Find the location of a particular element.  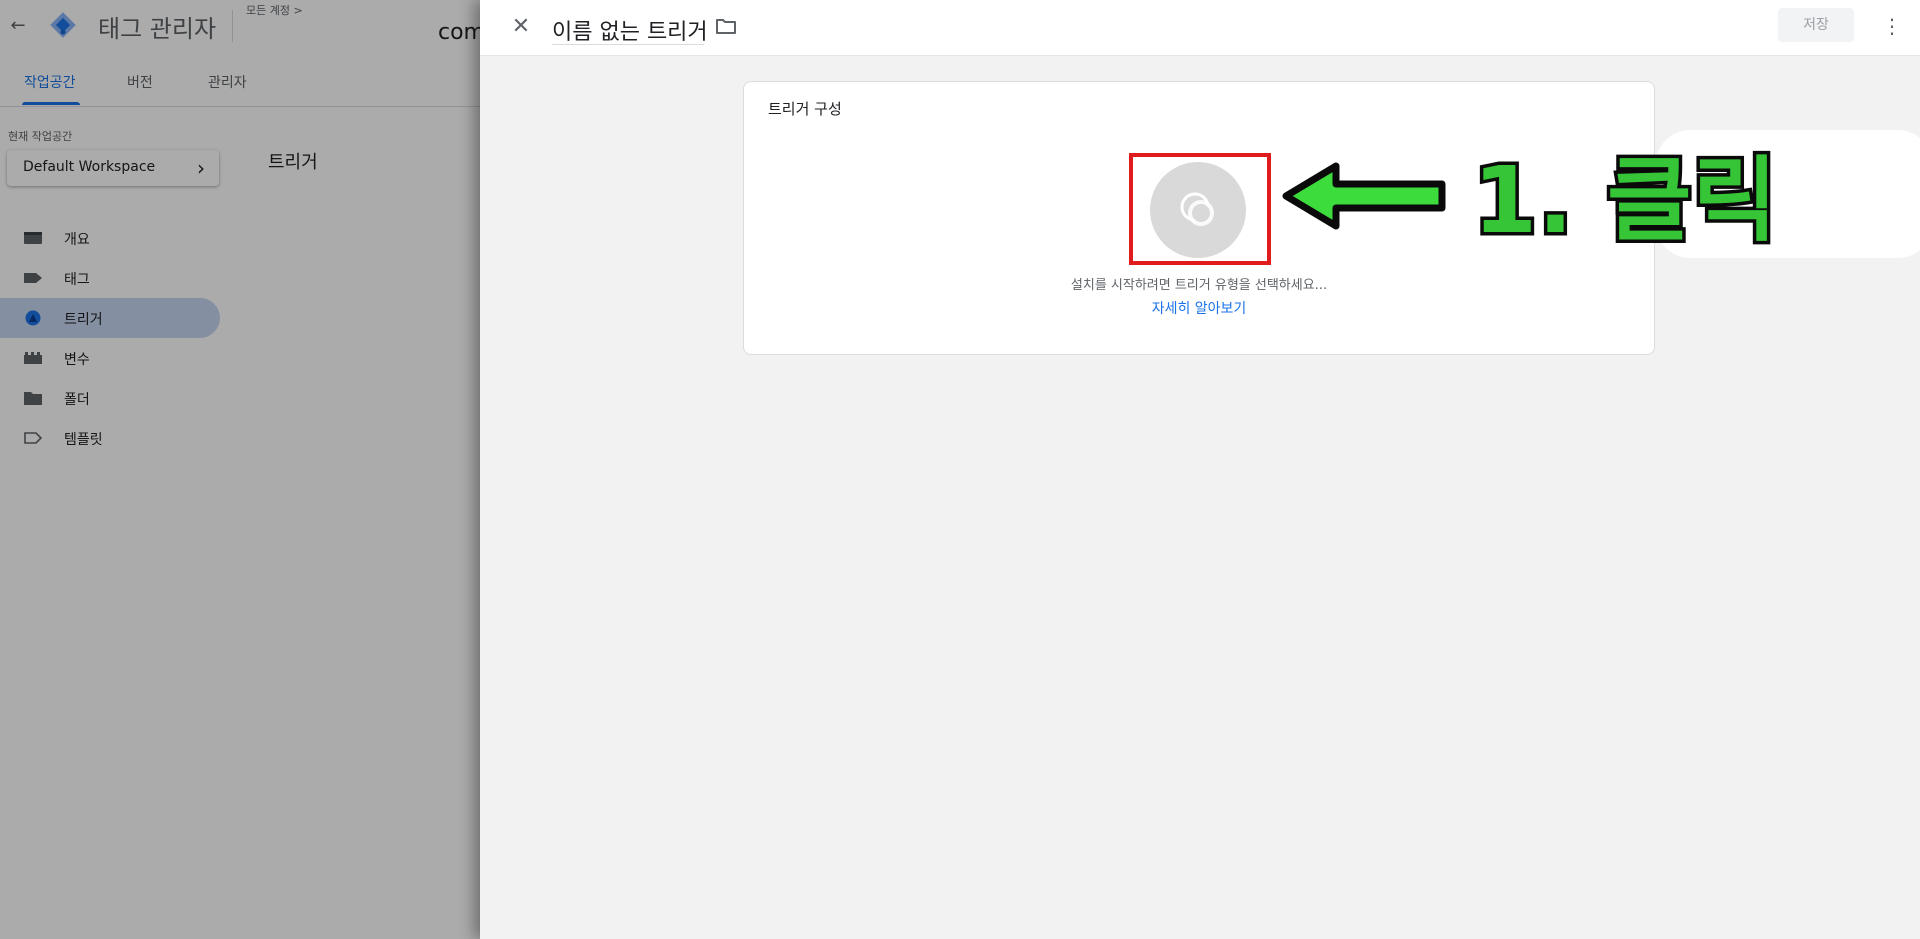

trigger-name-field: 이름 없는 트리거 is located at coordinates (630, 27).